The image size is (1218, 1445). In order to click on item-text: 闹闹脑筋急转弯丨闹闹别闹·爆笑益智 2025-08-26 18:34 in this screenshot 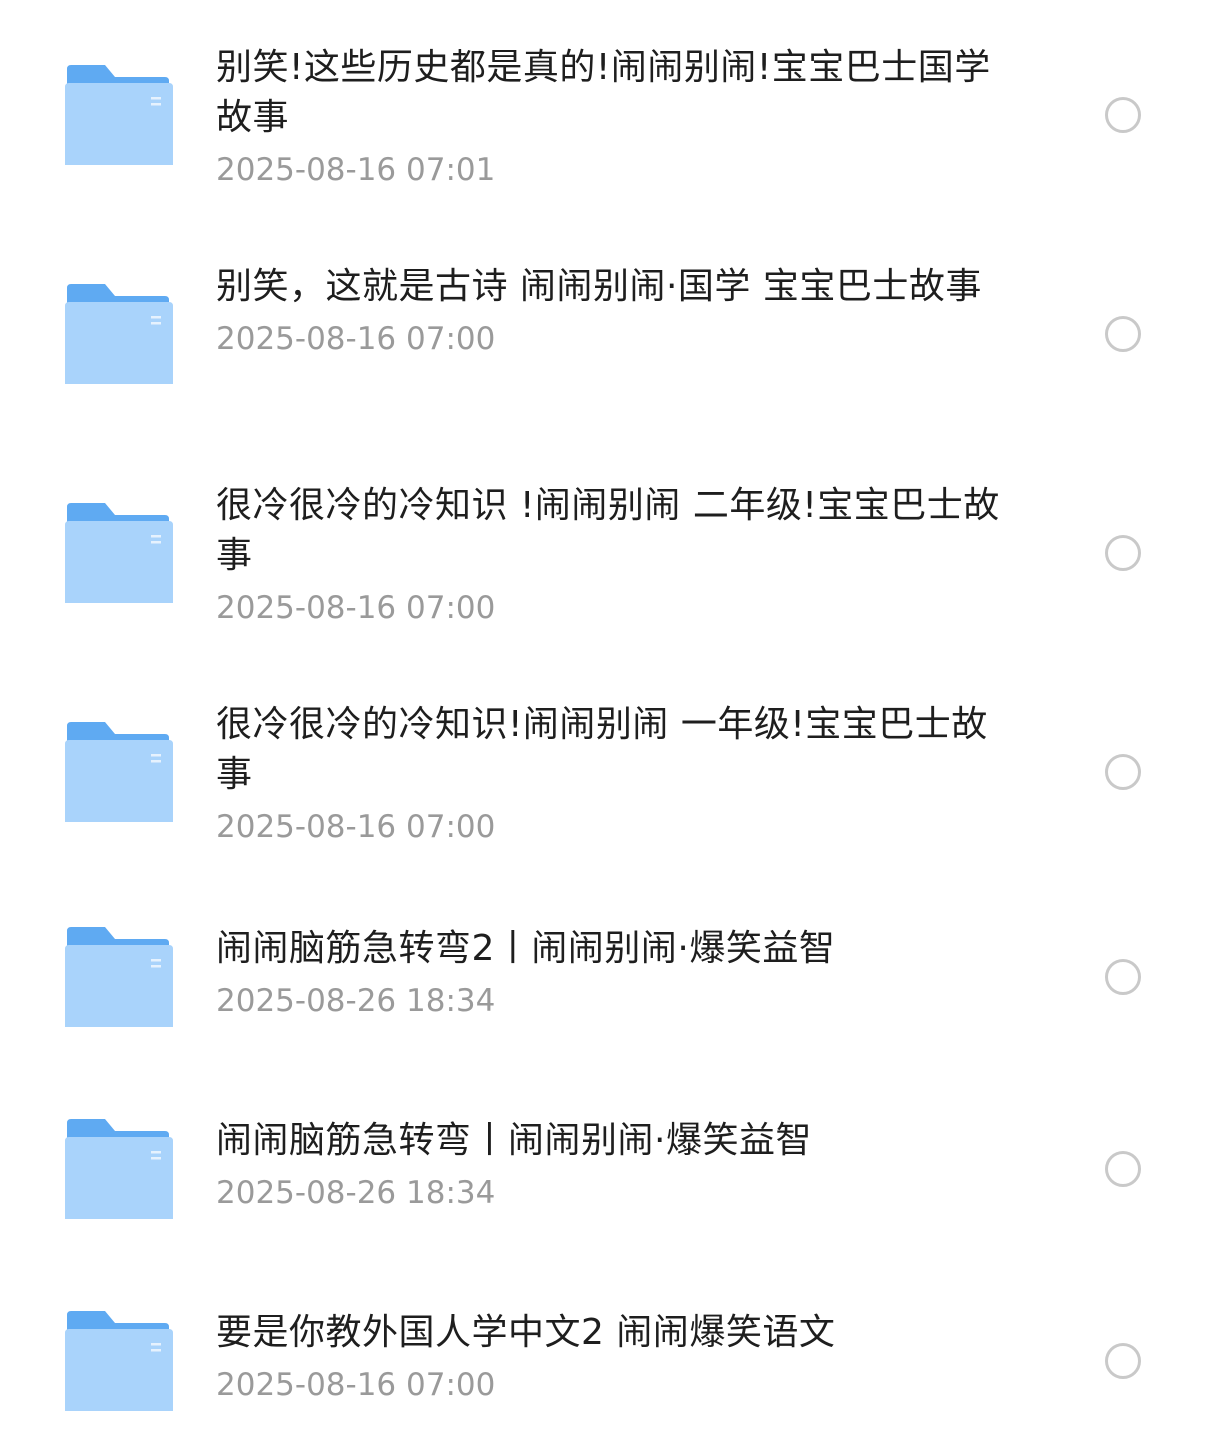, I will do `click(611, 1164)`.